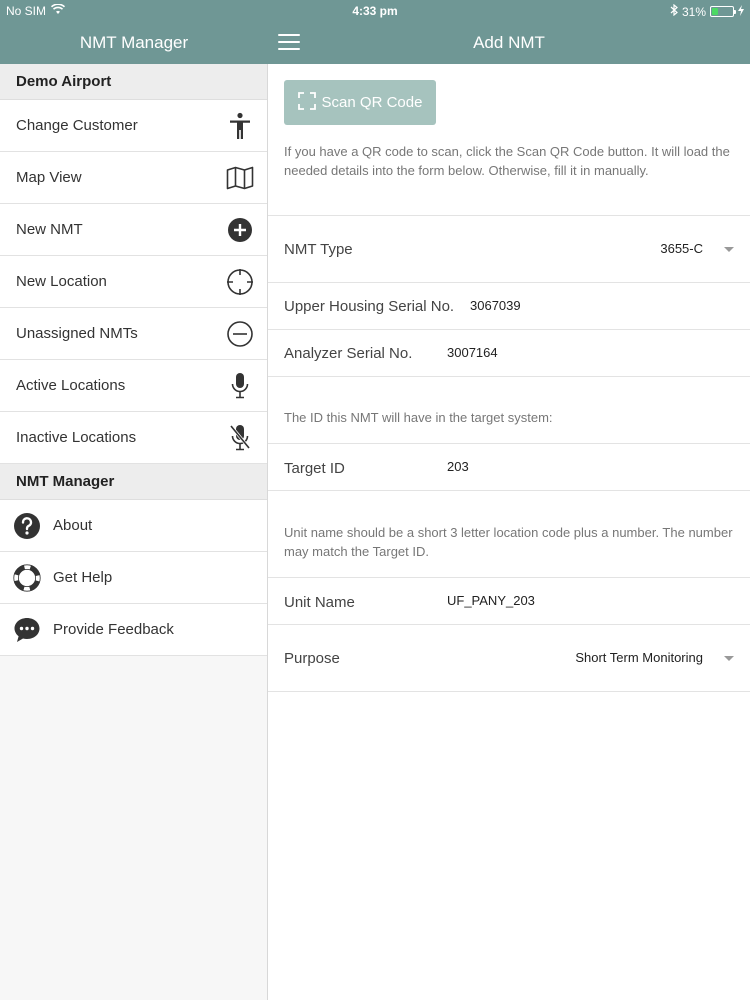 Image resolution: width=750 pixels, height=1000 pixels. What do you see at coordinates (348, 353) in the screenshot?
I see `analyzer-serial-label: Analyzer Serial No.` at bounding box center [348, 353].